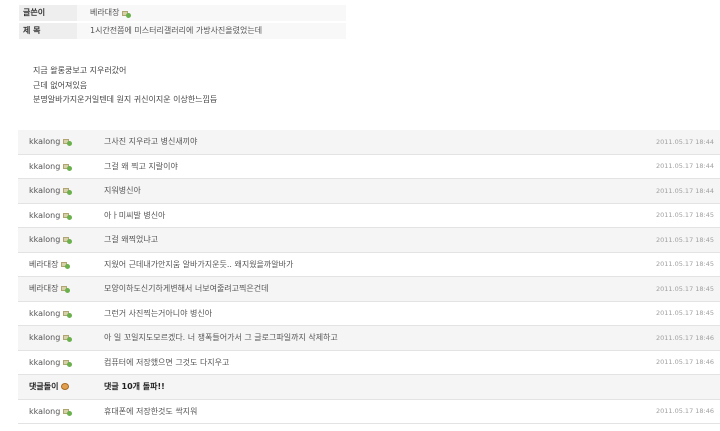 This screenshot has height=431, width=720. Describe the element at coordinates (369, 191) in the screenshot. I see `comment-row: kkalong 지워병신아 2011.05.17 18:44` at that location.